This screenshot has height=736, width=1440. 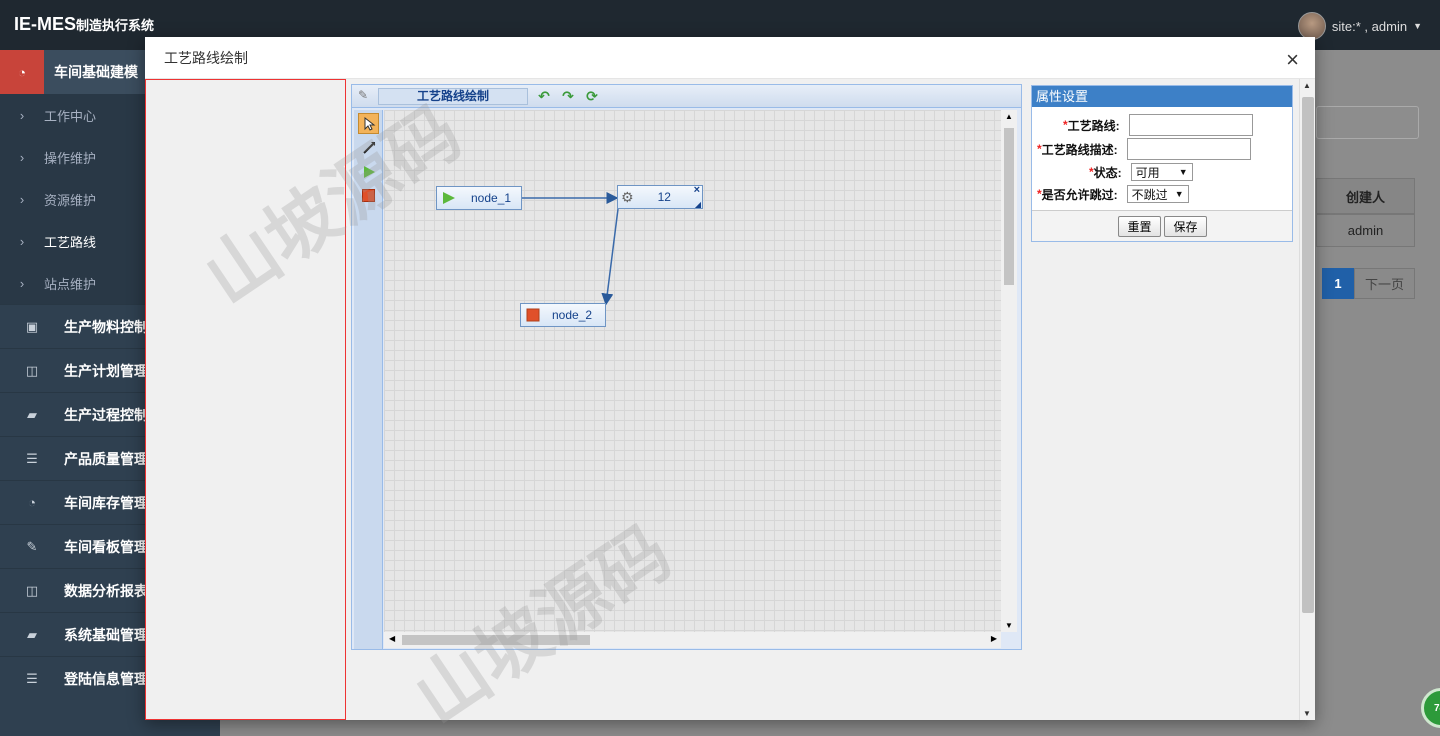 What do you see at coordinates (32, 326) in the screenshot?
I see `cube-icon: ▣` at bounding box center [32, 326].